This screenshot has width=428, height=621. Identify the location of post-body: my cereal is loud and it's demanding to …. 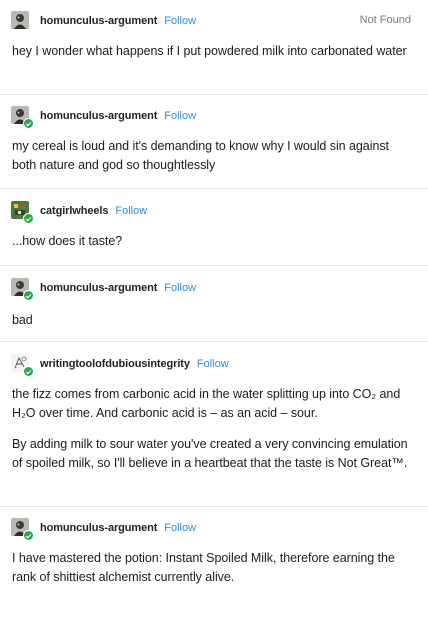
(200, 155).